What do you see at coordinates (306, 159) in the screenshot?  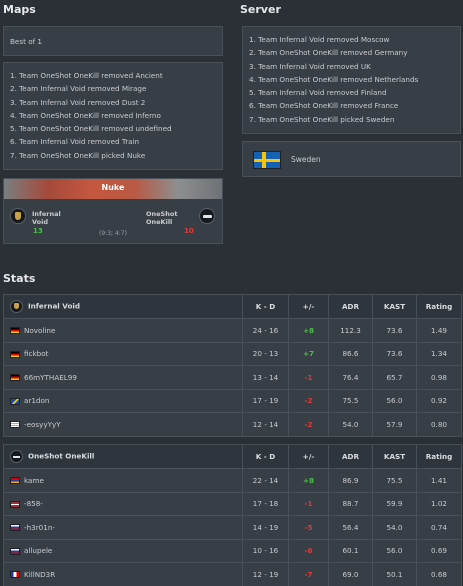 I see `selected-server-name: Sweden` at bounding box center [306, 159].